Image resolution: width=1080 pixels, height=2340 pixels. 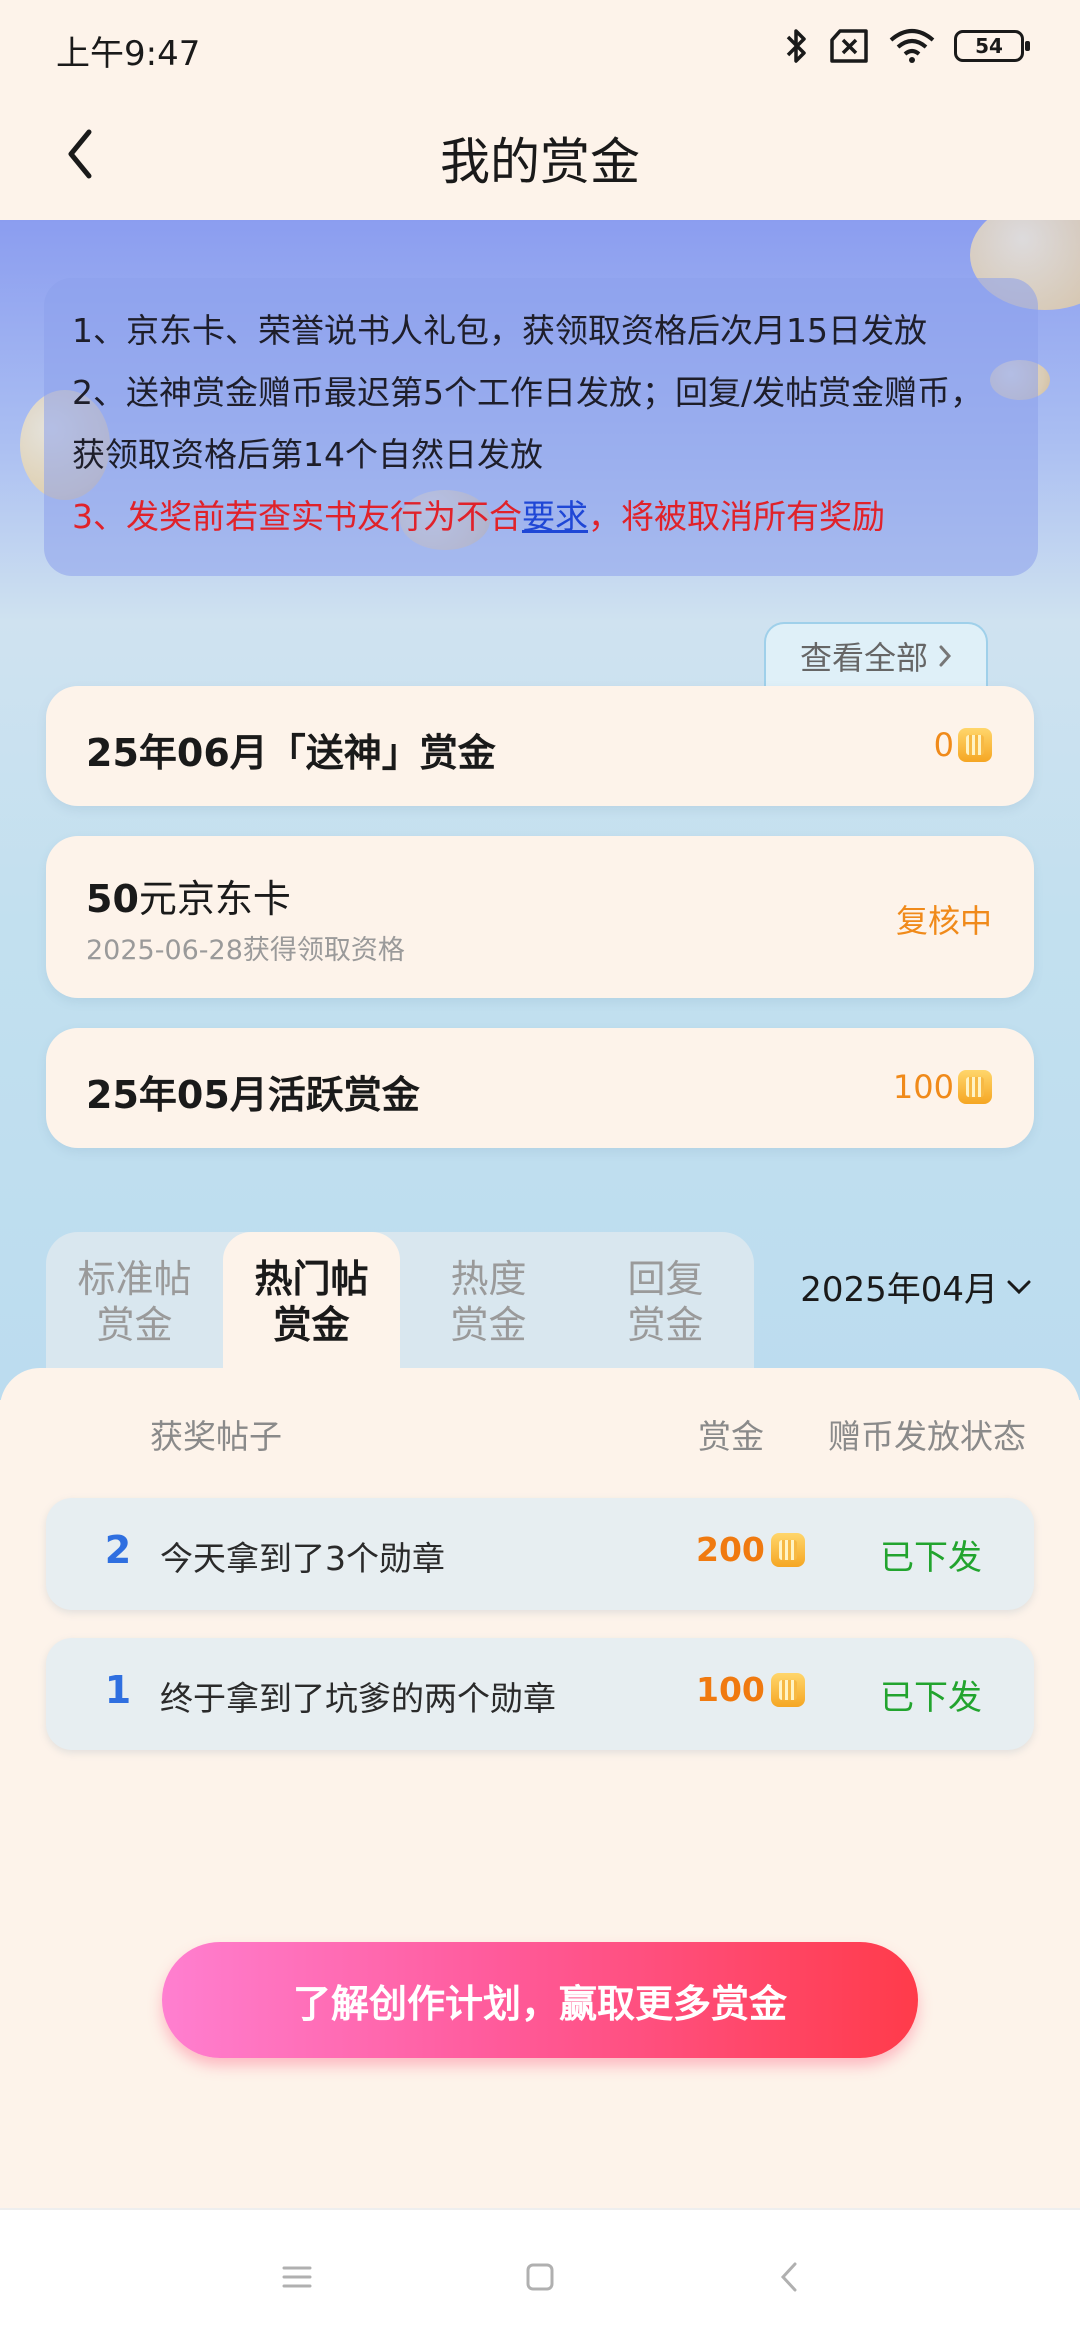 I want to click on view-all-button: 查看全部, so click(x=876, y=655).